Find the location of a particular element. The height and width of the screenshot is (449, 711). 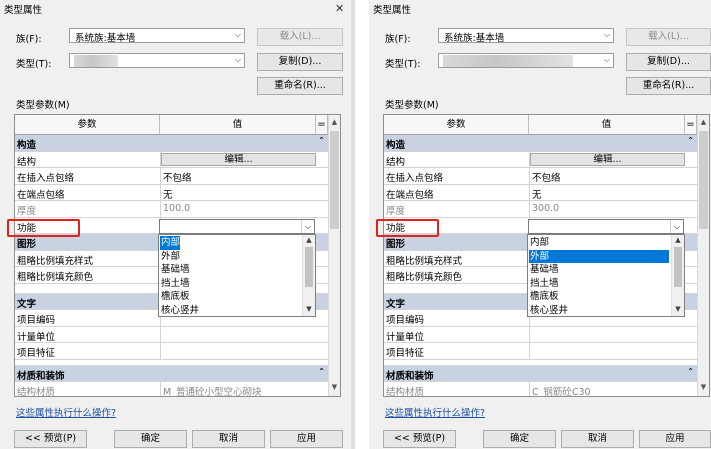

param-label: 厚度 is located at coordinates (396, 211).